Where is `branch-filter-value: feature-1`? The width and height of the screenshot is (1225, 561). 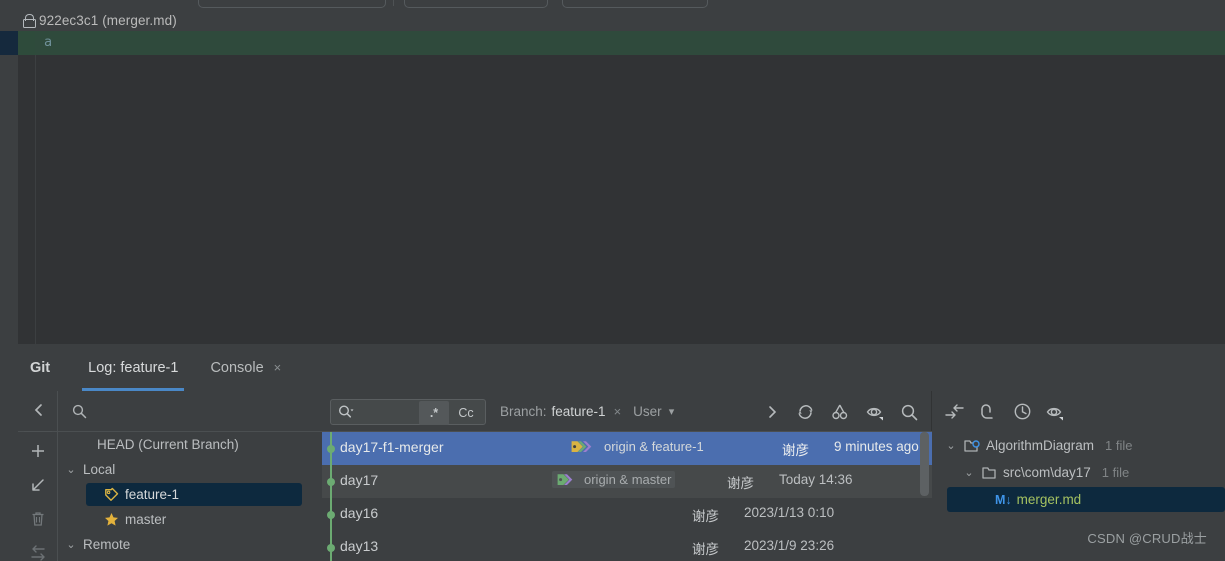 branch-filter-value: feature-1 is located at coordinates (578, 411).